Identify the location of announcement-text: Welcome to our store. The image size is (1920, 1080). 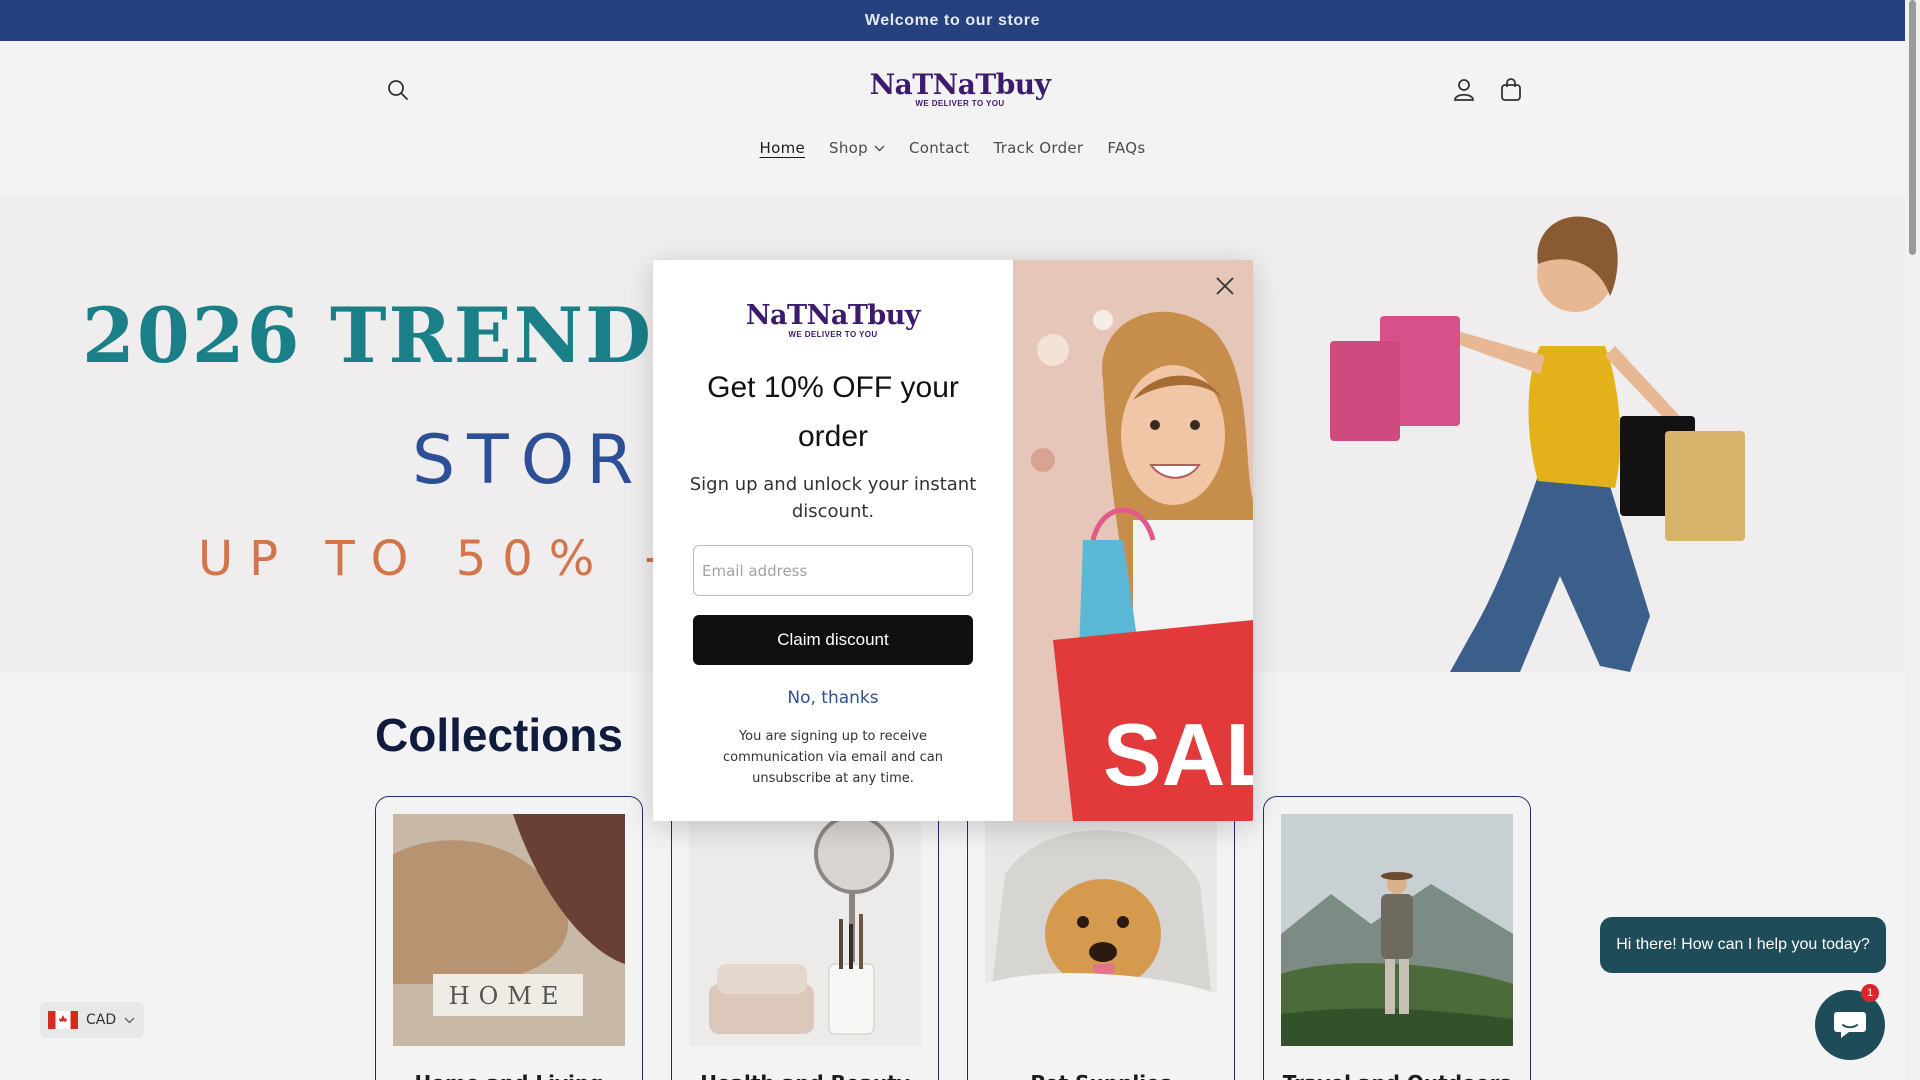
(952, 20).